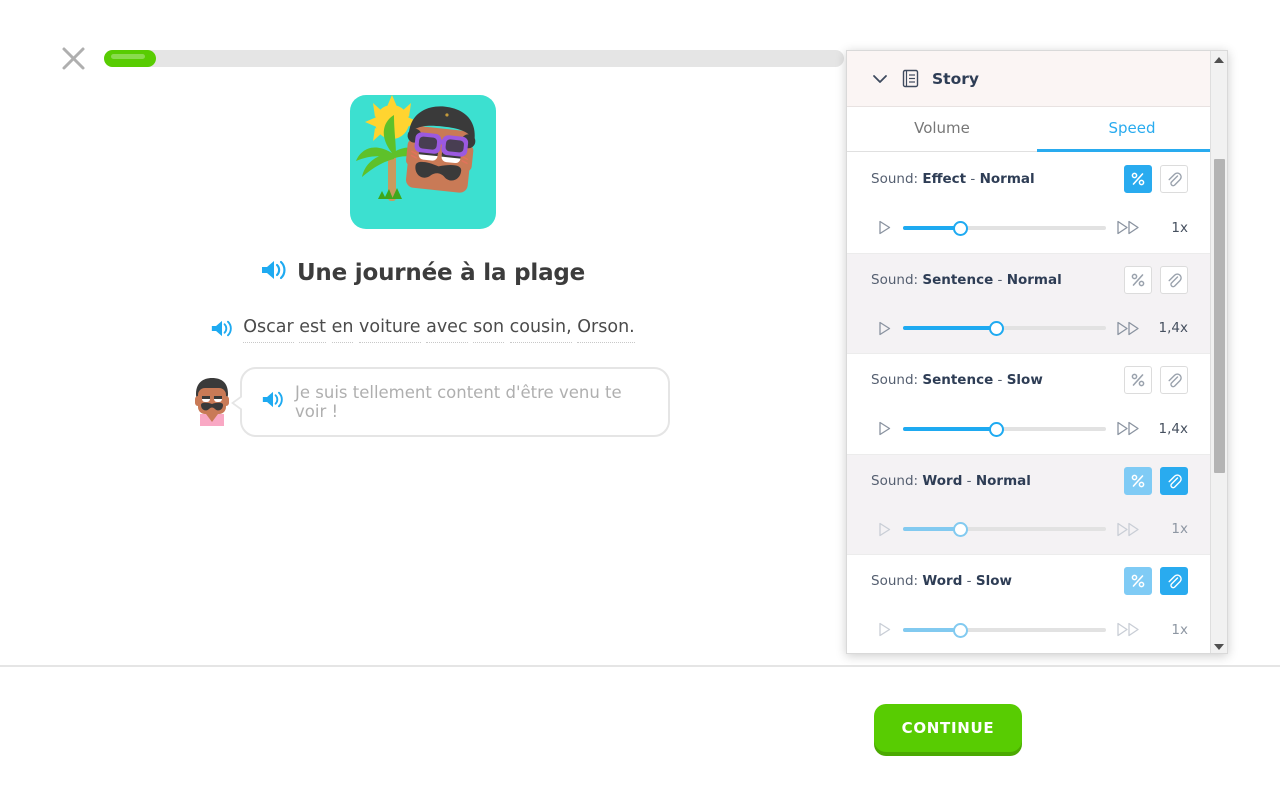 Image resolution: width=1280 pixels, height=800 pixels. What do you see at coordinates (313, 330) in the screenshot?
I see `narration-word: est` at bounding box center [313, 330].